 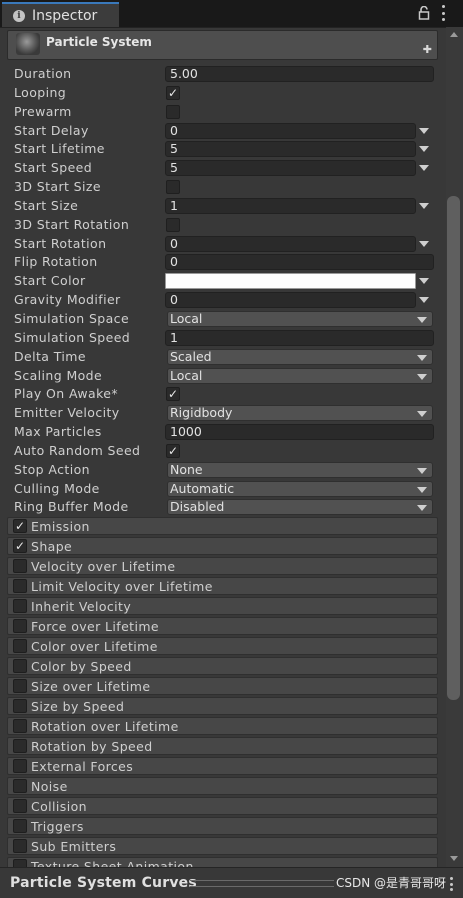 I want to click on scaling-mode-label: Scaling Mode, so click(x=58, y=375).